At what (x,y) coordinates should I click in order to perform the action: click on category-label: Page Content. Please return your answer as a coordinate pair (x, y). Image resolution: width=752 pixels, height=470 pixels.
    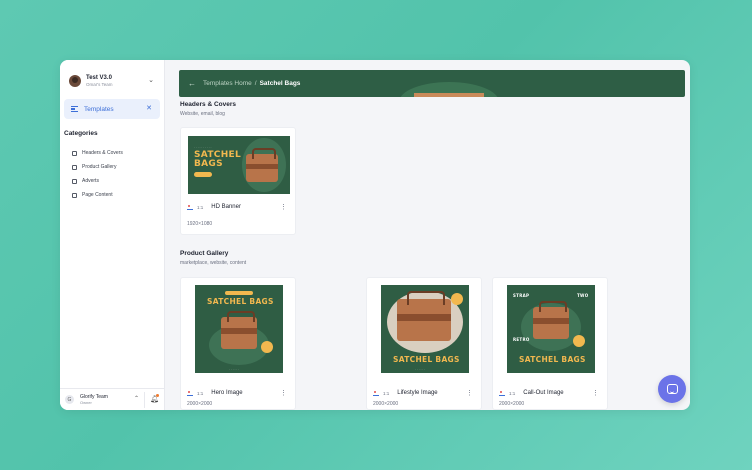
    Looking at the image, I should click on (97, 195).